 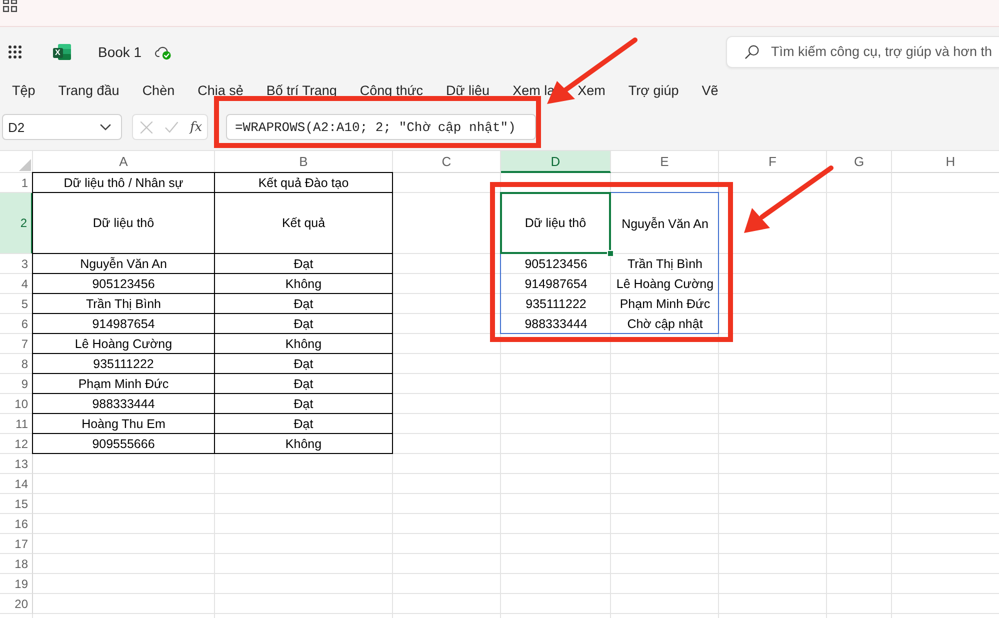 I want to click on ribbon-tab: Trang đầu, so click(x=89, y=91).